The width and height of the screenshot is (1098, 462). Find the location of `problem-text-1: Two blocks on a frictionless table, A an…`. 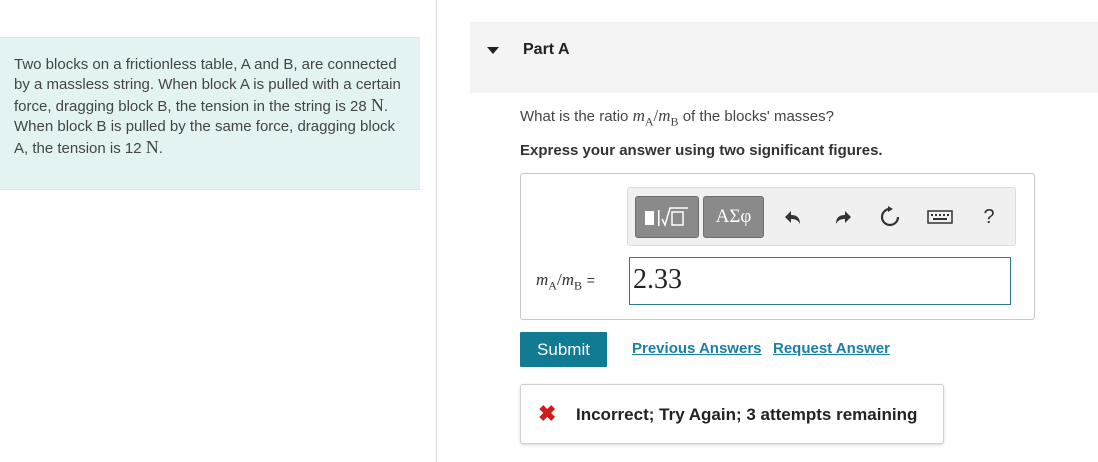

problem-text-1: Two blocks on a frictionless table, A an… is located at coordinates (207, 85).